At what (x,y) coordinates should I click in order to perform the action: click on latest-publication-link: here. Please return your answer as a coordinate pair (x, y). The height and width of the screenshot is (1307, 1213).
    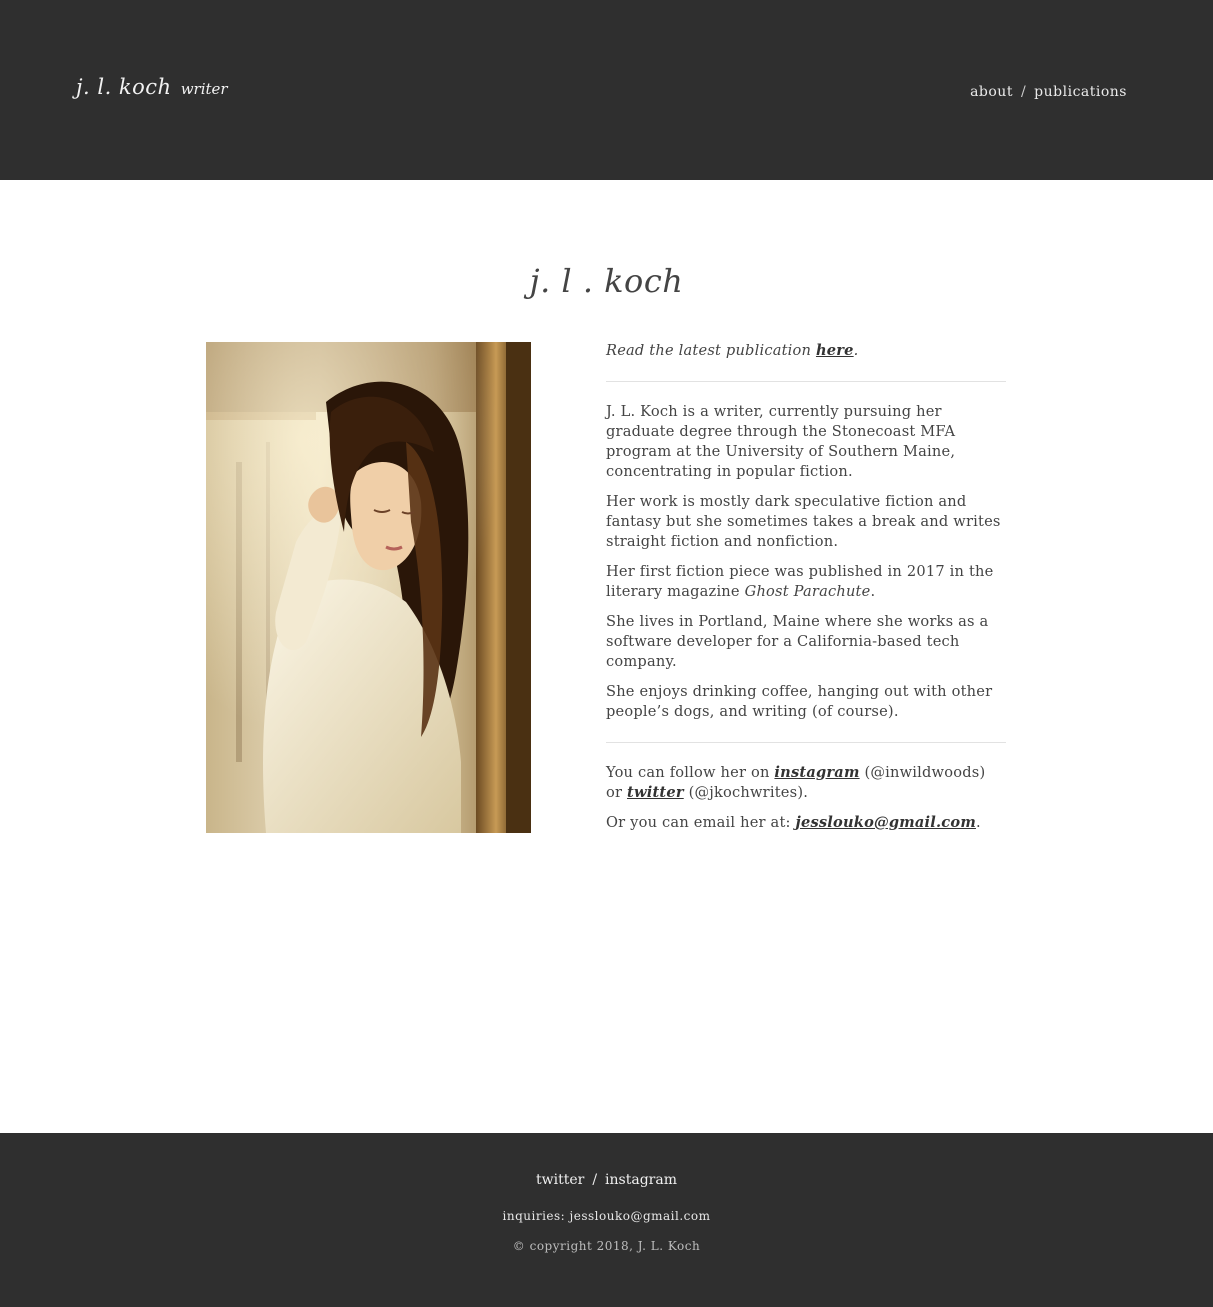
    Looking at the image, I should click on (835, 350).